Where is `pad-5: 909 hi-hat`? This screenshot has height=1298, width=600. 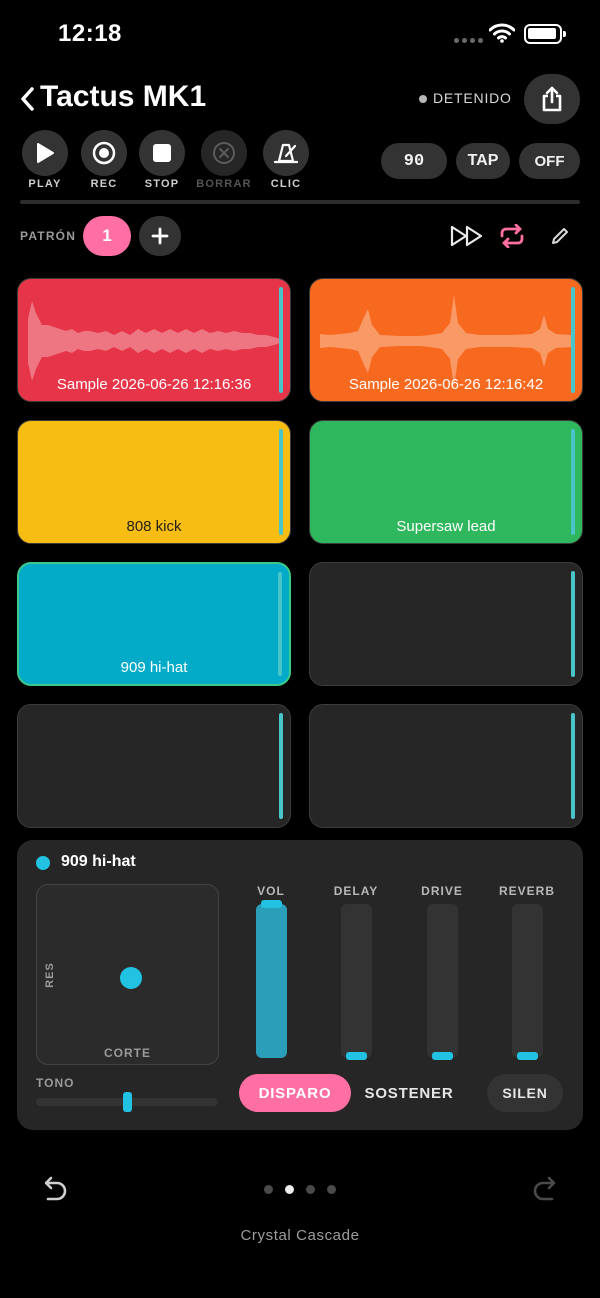 pad-5: 909 hi-hat is located at coordinates (154, 624).